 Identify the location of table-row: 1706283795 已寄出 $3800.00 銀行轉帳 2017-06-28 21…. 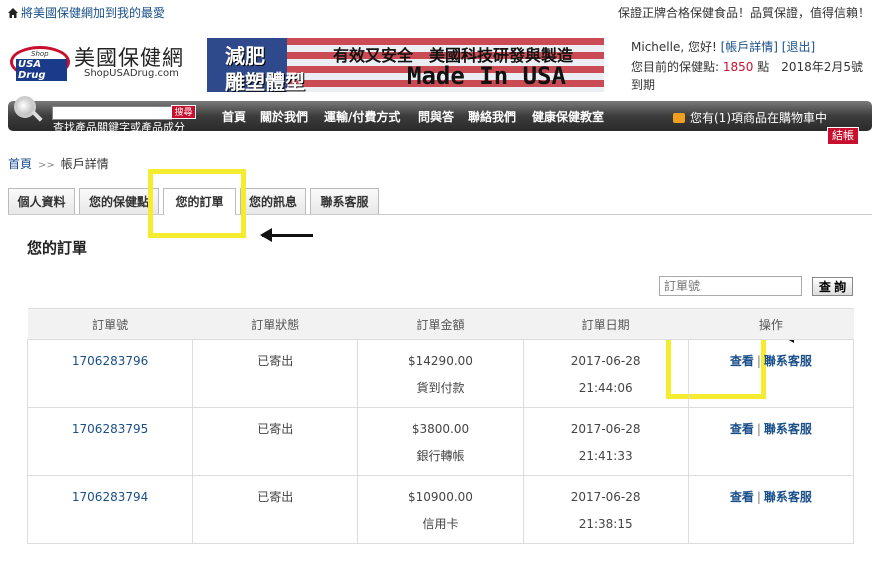
(440, 441).